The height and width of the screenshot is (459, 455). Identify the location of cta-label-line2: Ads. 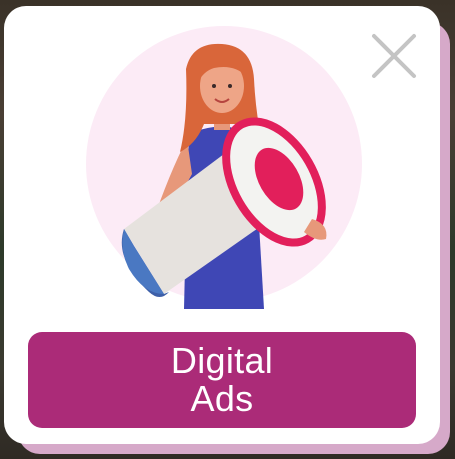
(222, 398).